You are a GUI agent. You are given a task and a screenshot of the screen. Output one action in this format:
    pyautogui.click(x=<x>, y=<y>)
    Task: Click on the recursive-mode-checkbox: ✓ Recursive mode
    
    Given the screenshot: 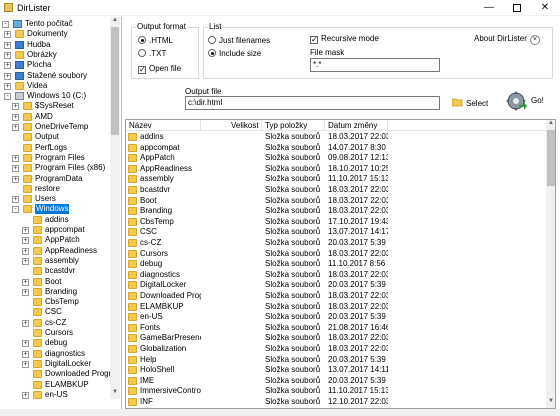 What is the action you would take?
    pyautogui.click(x=344, y=39)
    